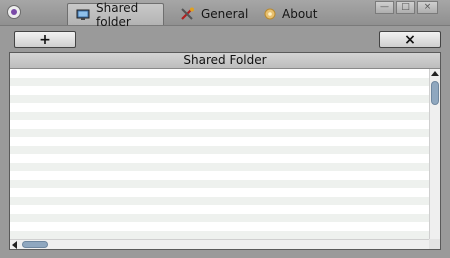 The height and width of the screenshot is (258, 450). What do you see at coordinates (434, 154) in the screenshot?
I see `vertical-scrollbar` at bounding box center [434, 154].